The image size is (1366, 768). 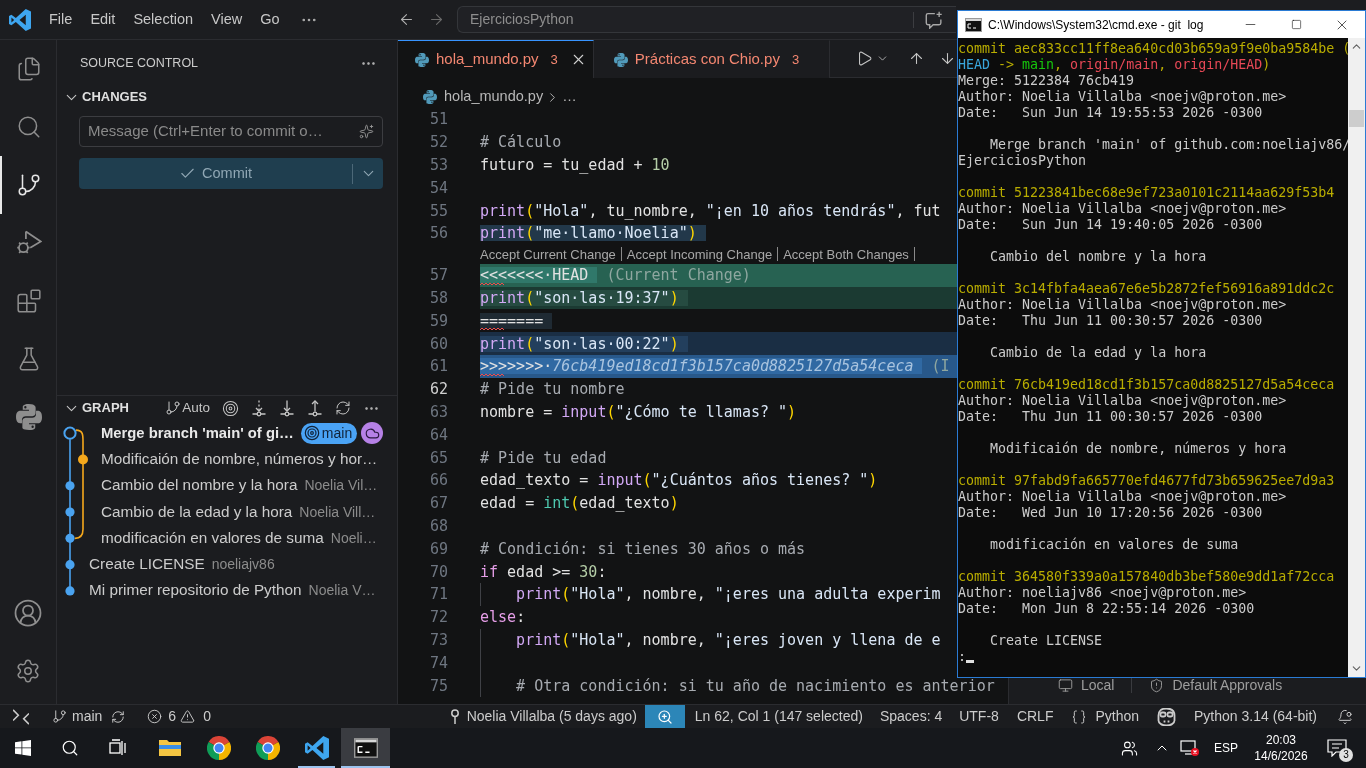 I want to click on warning-count: 0, so click(x=207, y=716).